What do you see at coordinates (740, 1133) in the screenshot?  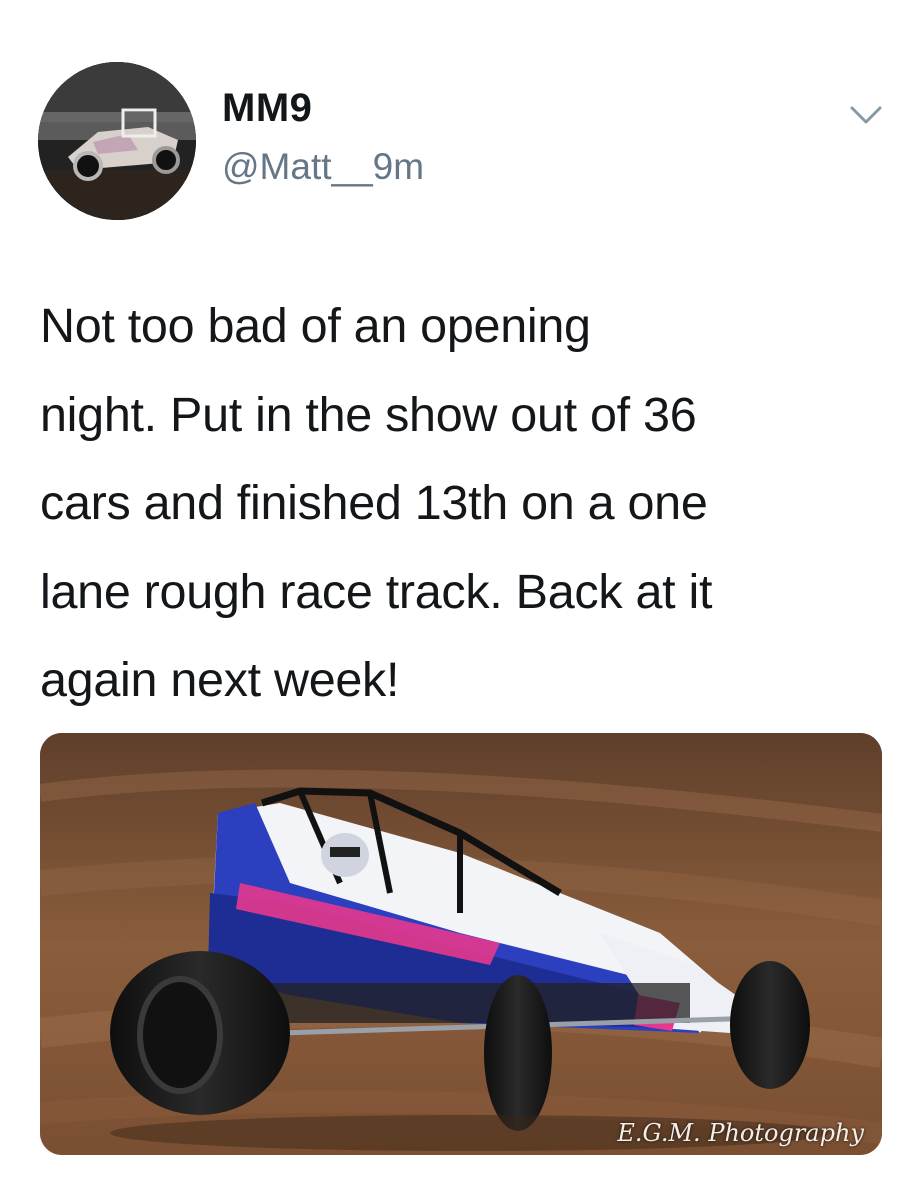 I see `photo-watermark: E.G.M. Photography` at bounding box center [740, 1133].